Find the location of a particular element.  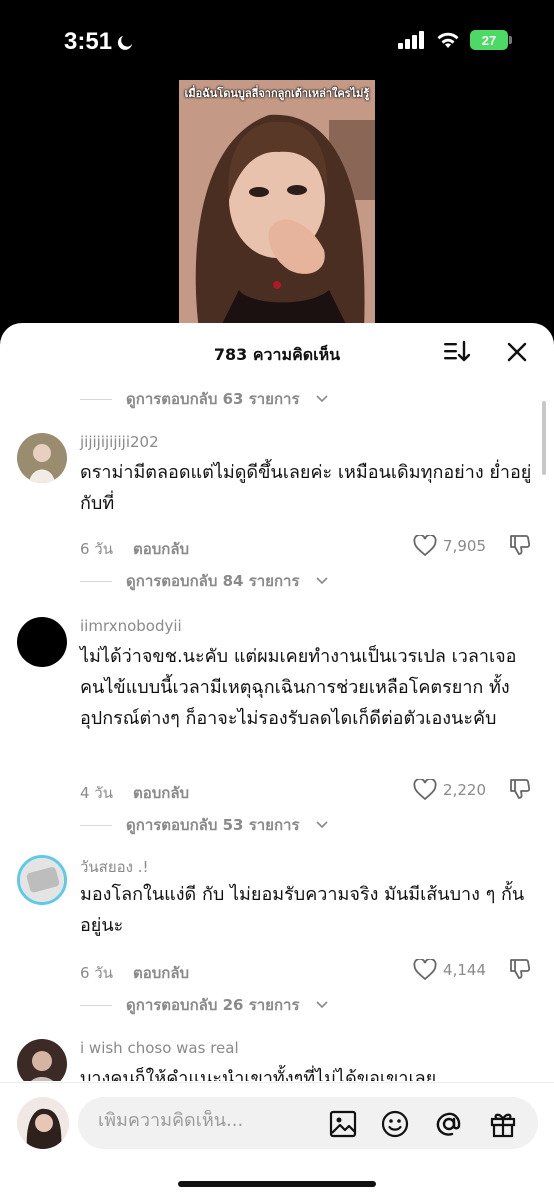

battery-level: 27 is located at coordinates (489, 40).